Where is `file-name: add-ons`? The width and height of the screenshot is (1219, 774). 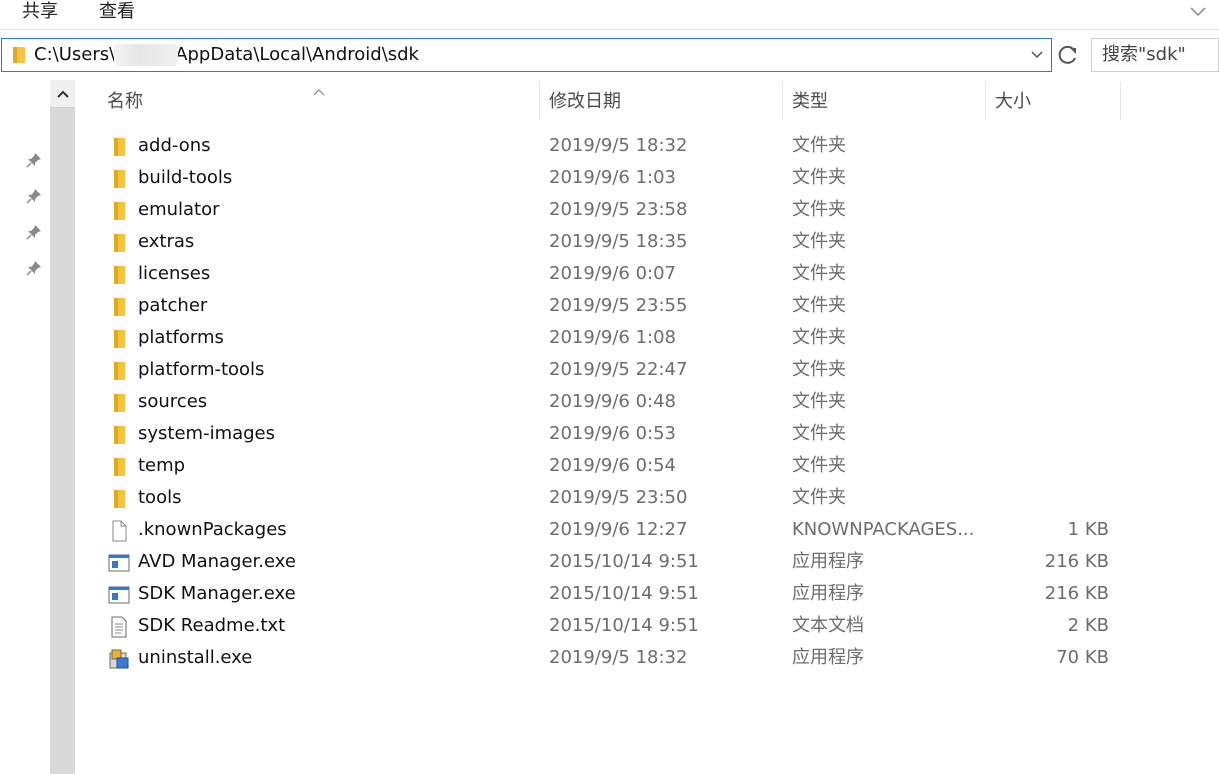
file-name: add-ons is located at coordinates (174, 145).